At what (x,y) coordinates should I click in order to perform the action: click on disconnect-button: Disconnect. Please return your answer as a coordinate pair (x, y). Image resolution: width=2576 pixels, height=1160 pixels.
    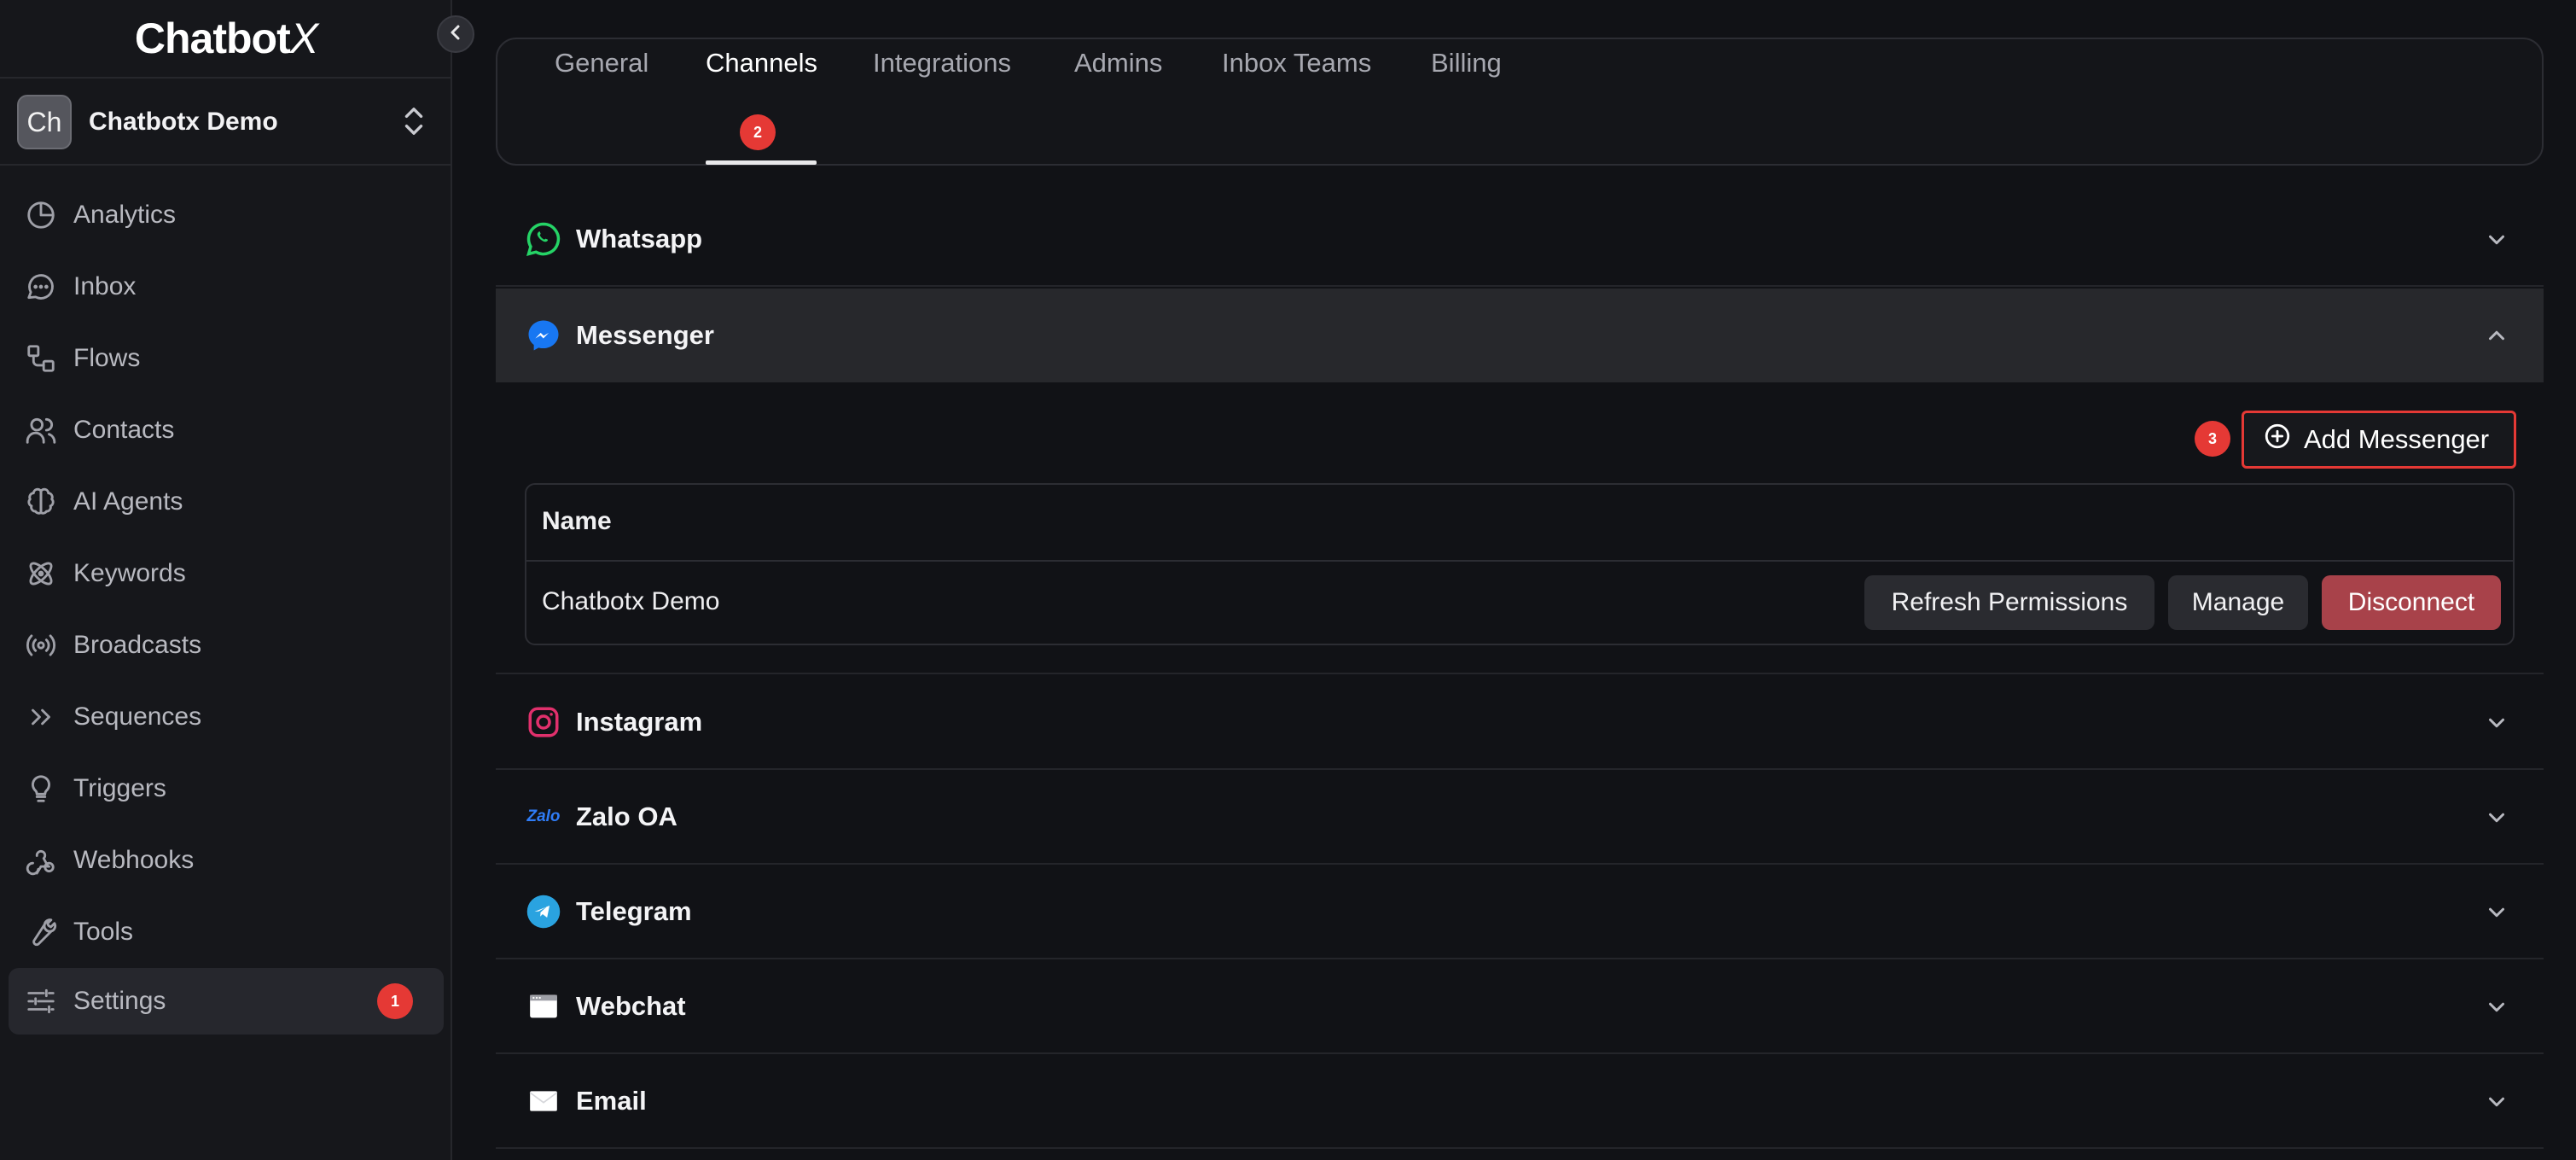
    Looking at the image, I should click on (2411, 602).